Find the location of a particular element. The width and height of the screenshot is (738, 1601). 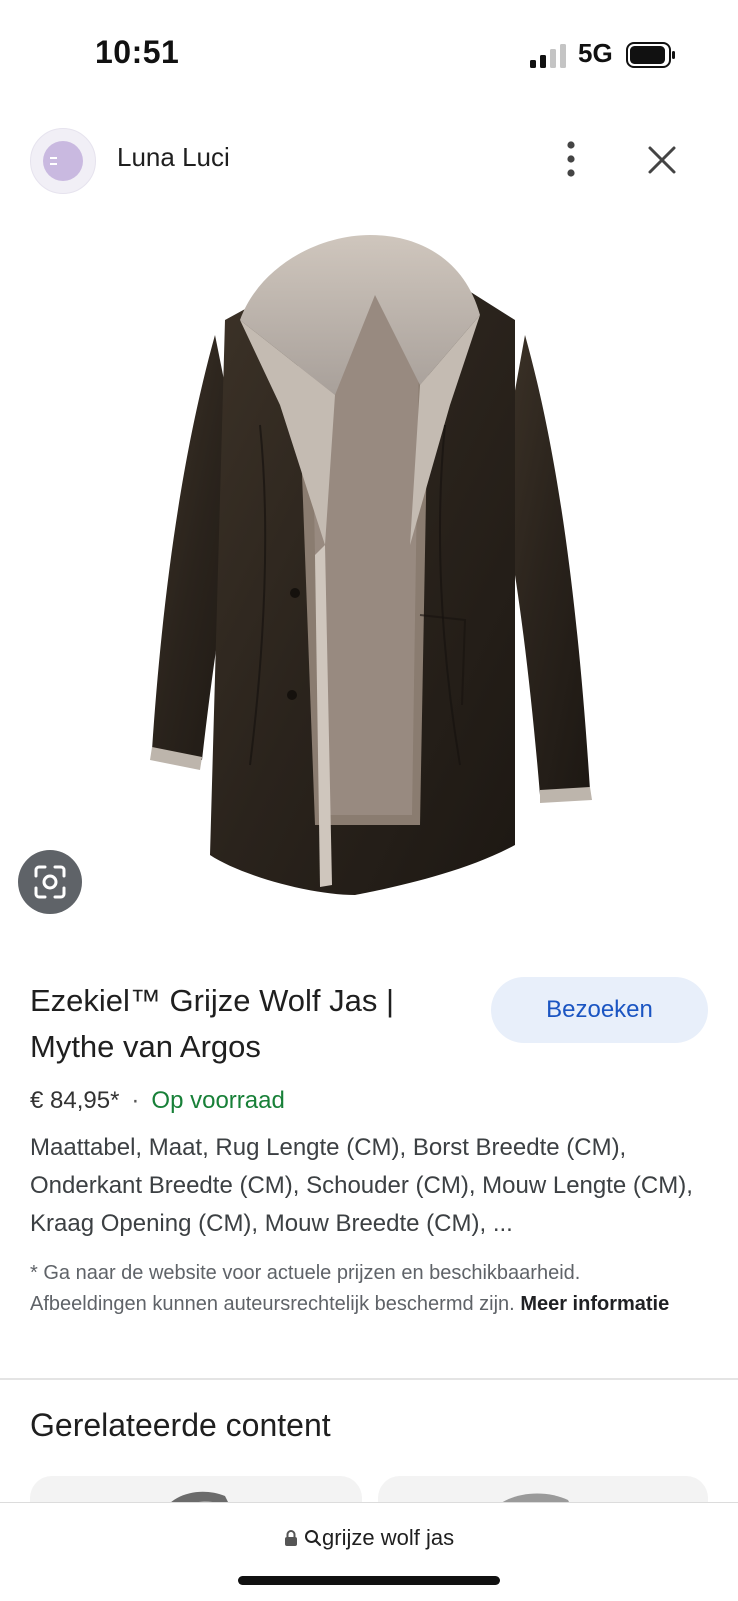

site-logo is located at coordinates (63, 161).